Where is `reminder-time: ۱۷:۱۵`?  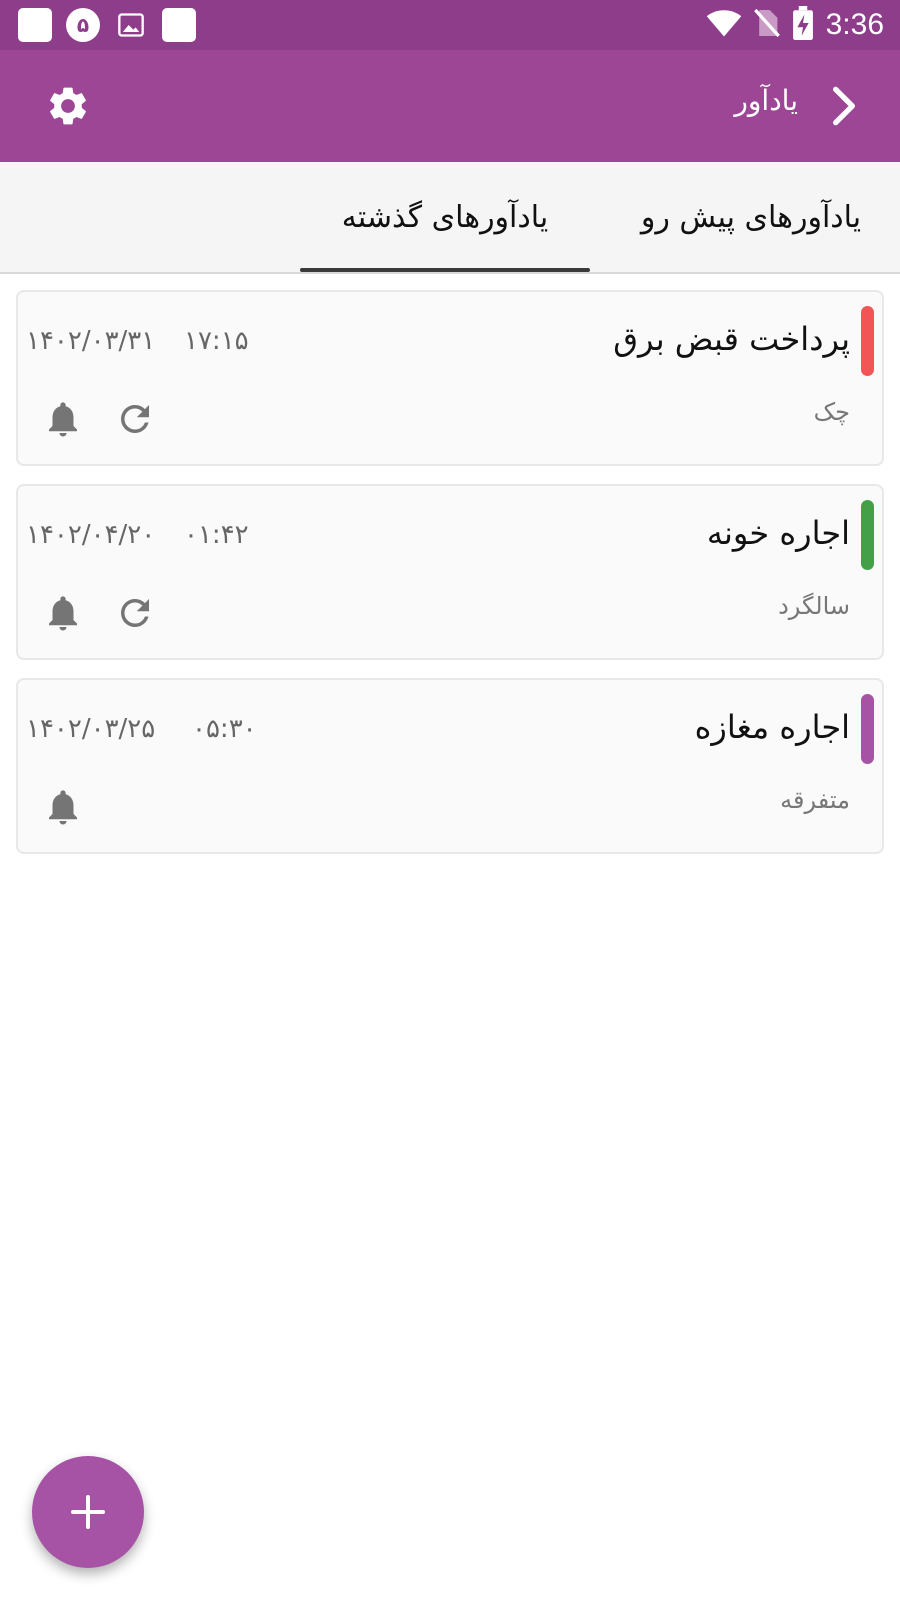 reminder-time: ۱۷:۱۵ is located at coordinates (216, 341).